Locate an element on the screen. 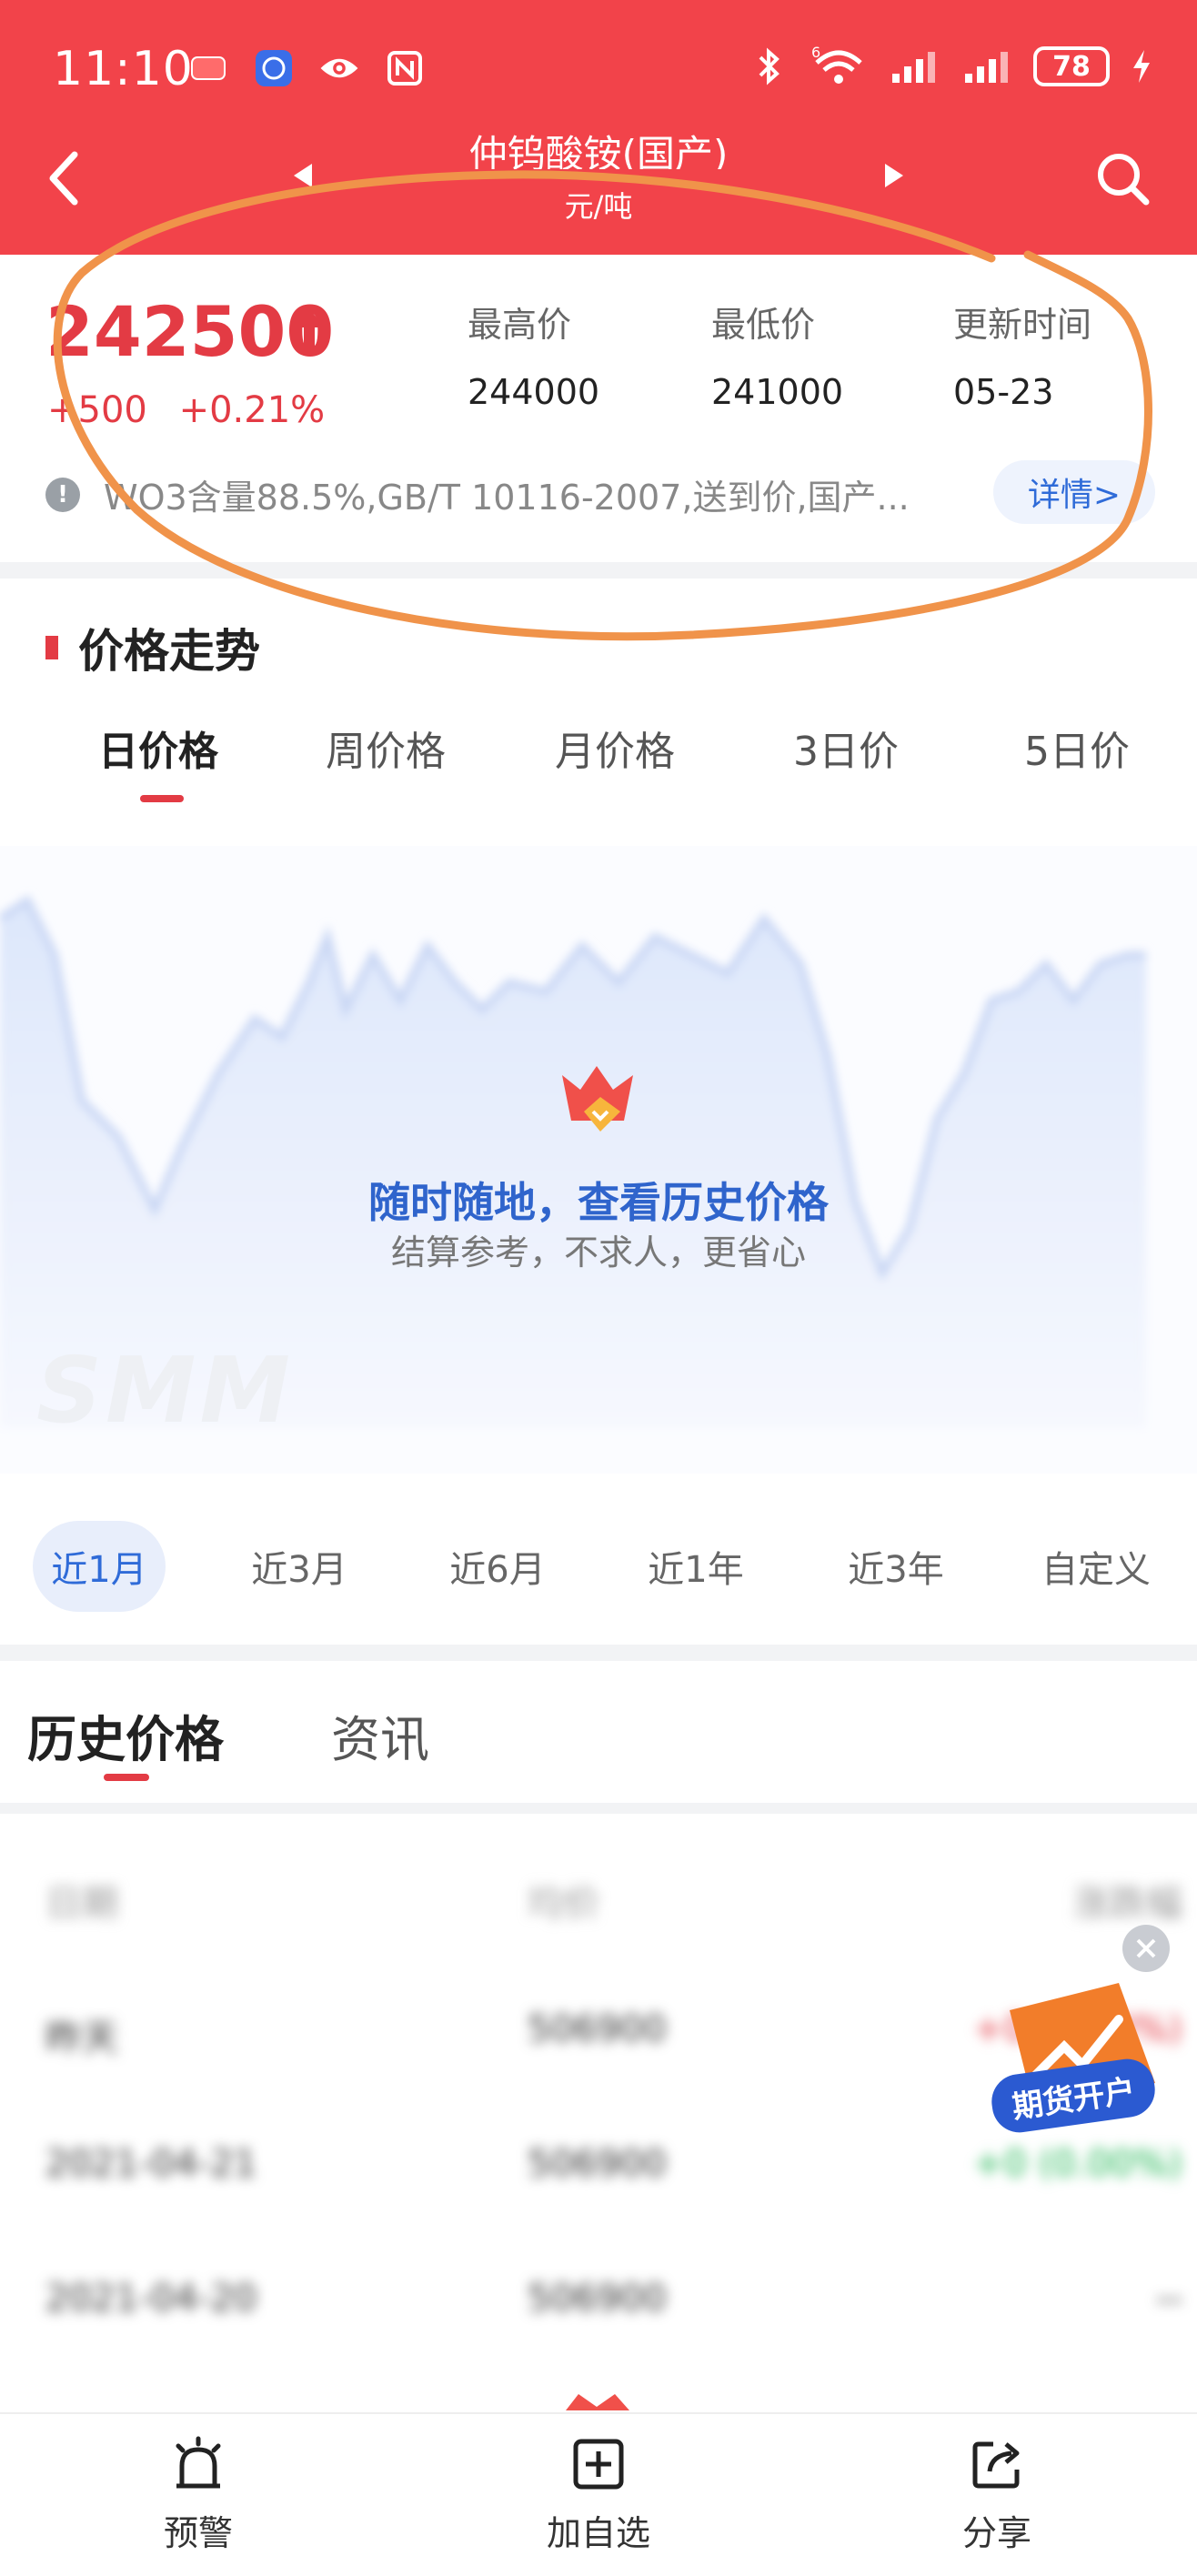 Image resolution: width=1197 pixels, height=2576 pixels. search-button is located at coordinates (1122, 178).